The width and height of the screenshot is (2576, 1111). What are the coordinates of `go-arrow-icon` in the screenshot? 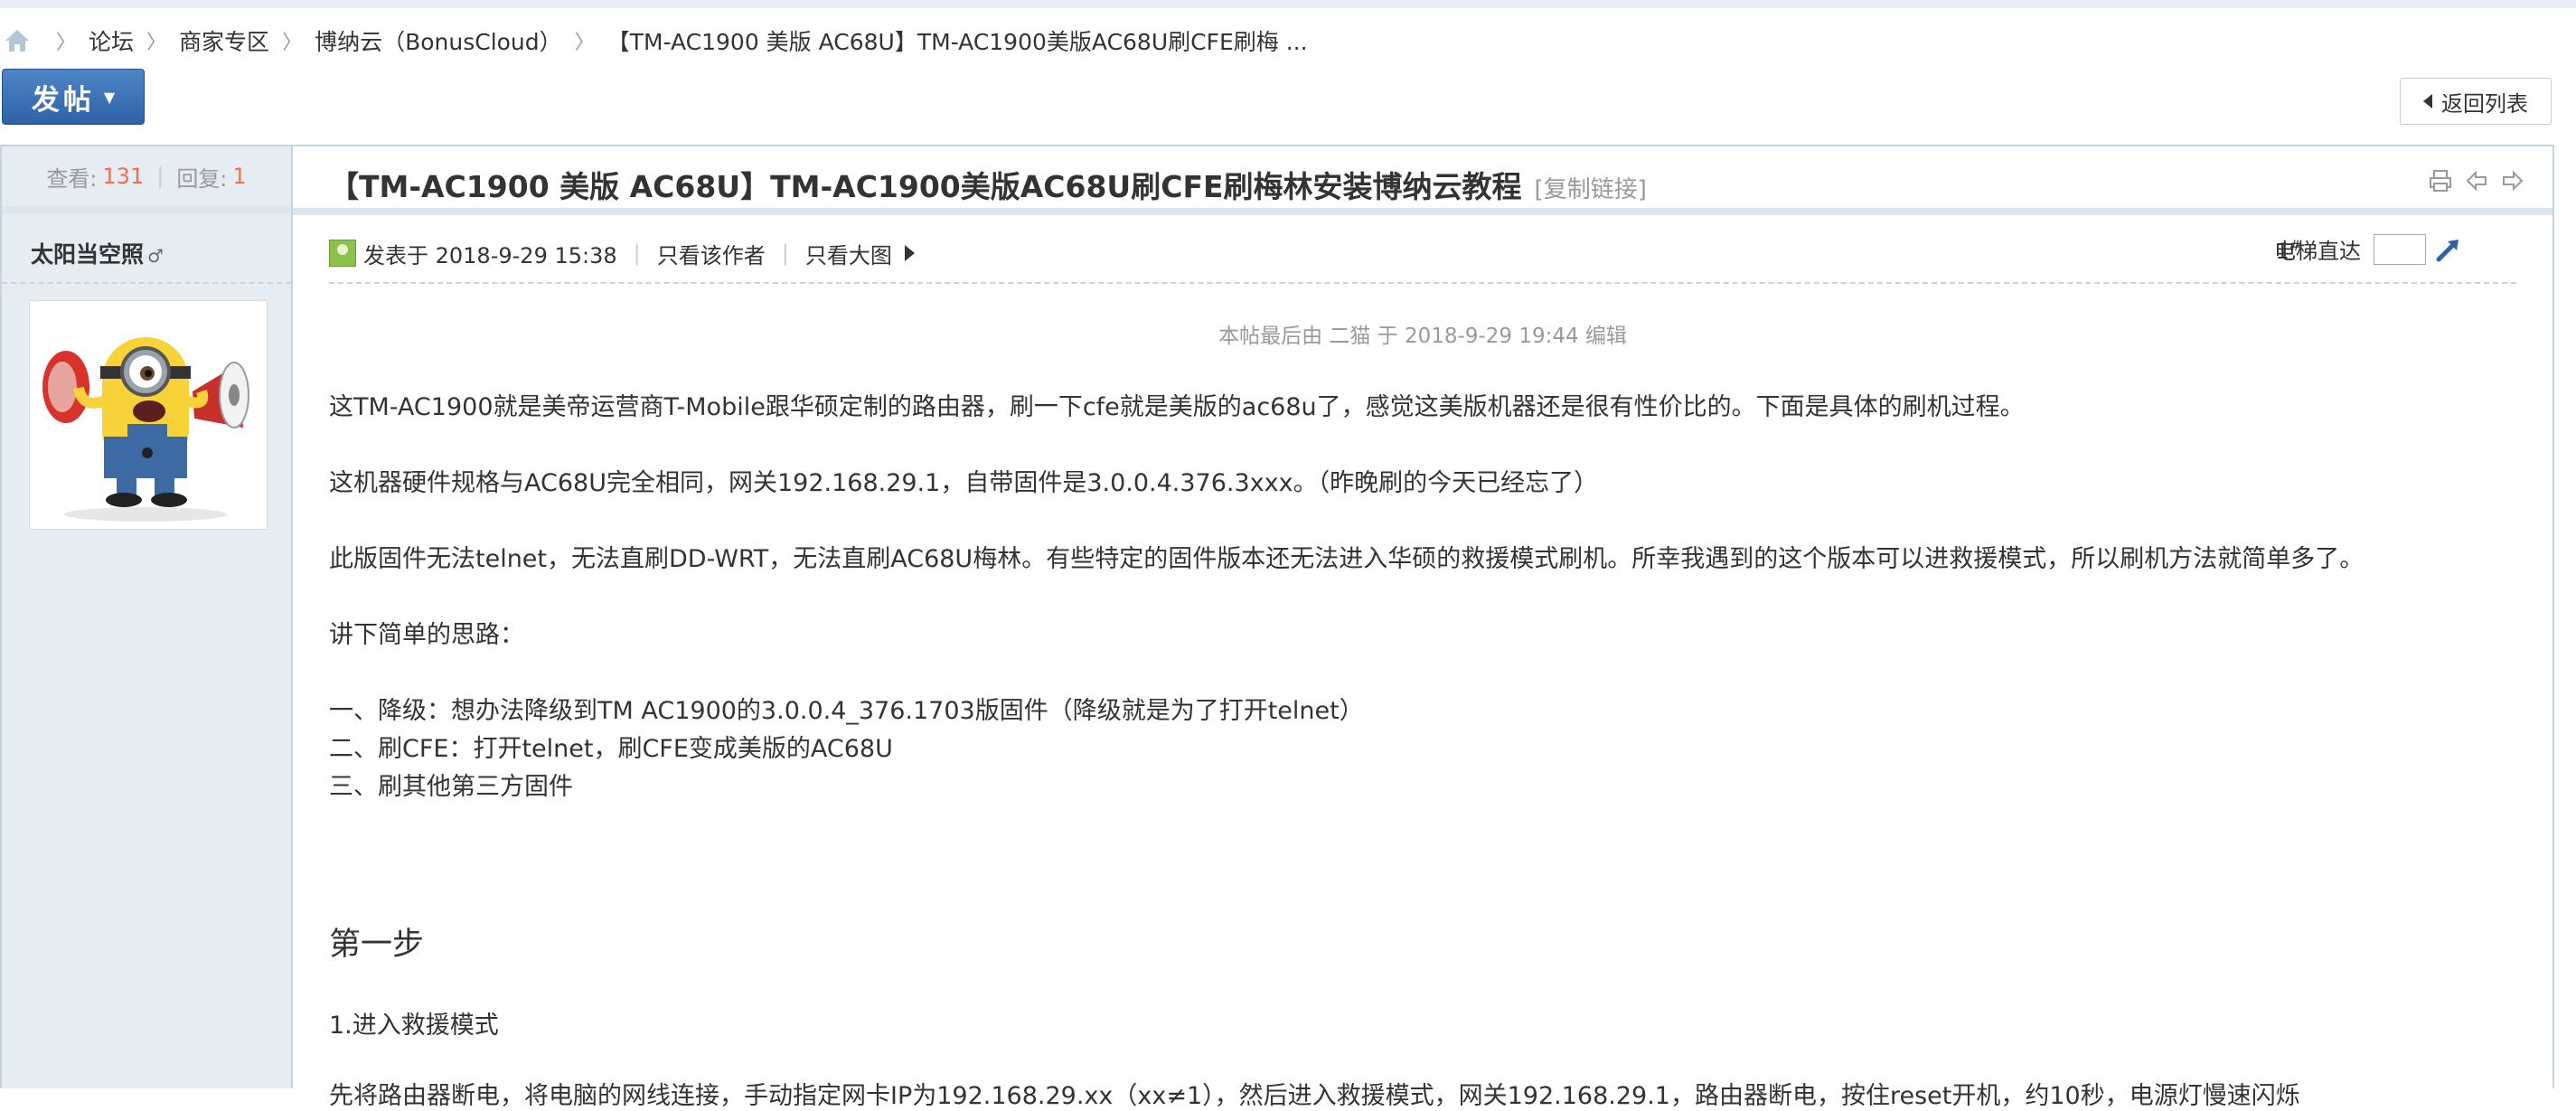 It's located at (2449, 249).